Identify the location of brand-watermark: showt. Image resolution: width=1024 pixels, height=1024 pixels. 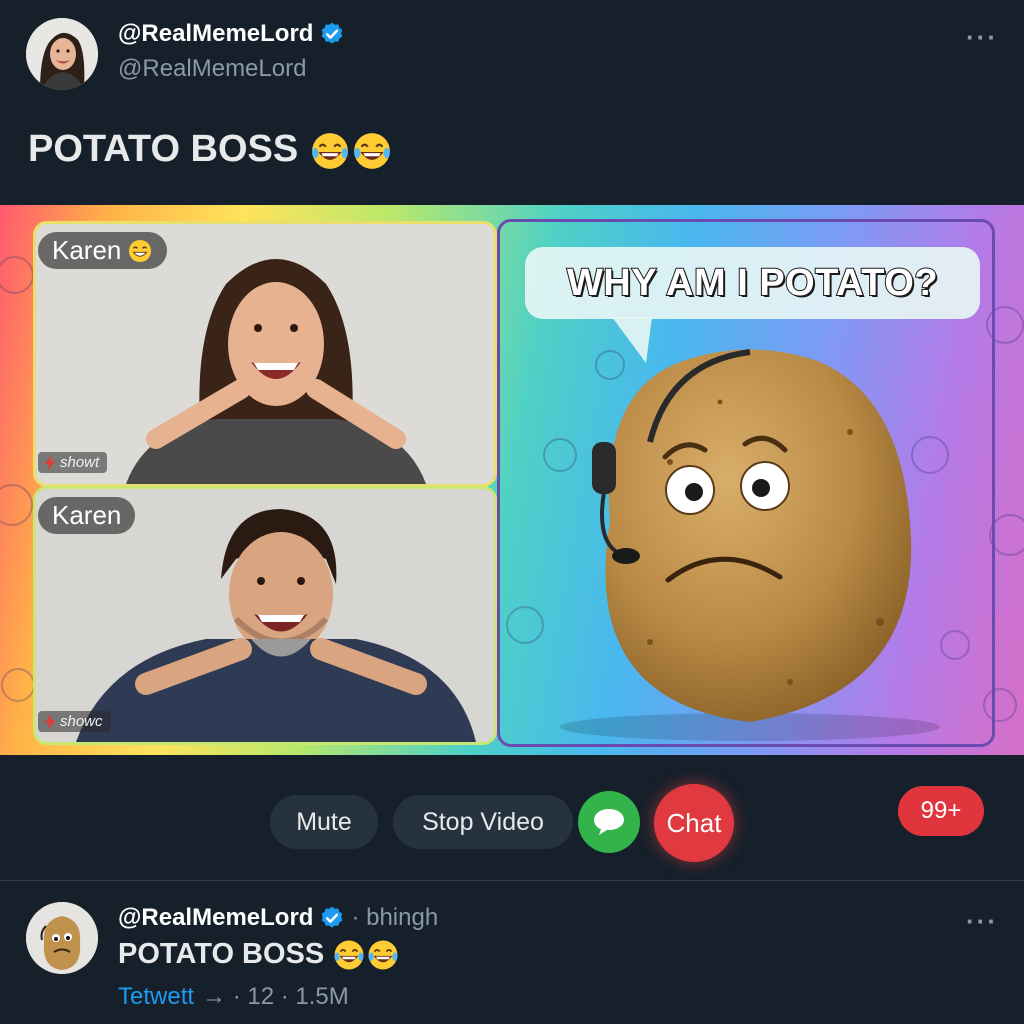
(73, 462).